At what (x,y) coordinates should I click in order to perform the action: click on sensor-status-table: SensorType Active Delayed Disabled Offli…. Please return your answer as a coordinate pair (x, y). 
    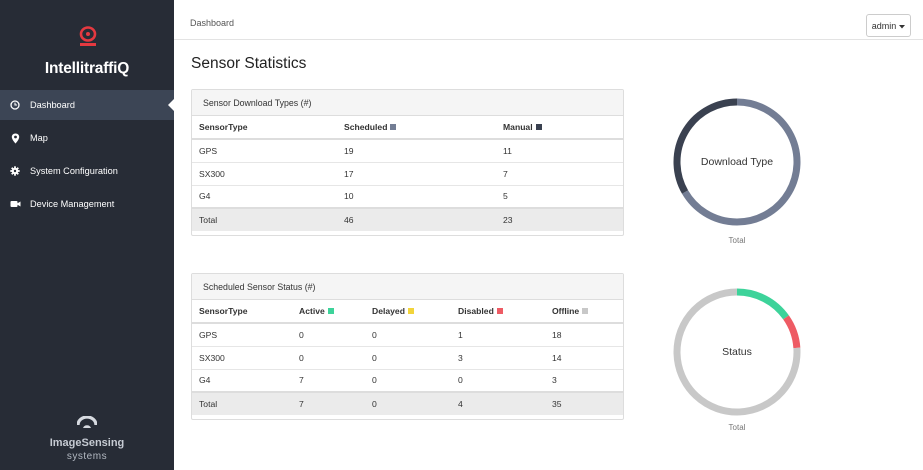
    Looking at the image, I should click on (407, 357).